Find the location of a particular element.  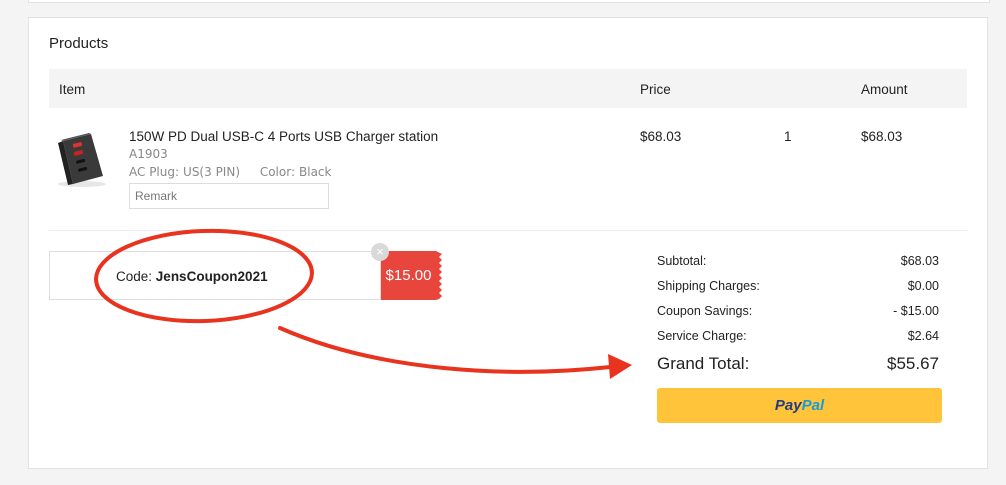

summary-subtotal-row: Subtotal: $68.03 is located at coordinates (798, 266).